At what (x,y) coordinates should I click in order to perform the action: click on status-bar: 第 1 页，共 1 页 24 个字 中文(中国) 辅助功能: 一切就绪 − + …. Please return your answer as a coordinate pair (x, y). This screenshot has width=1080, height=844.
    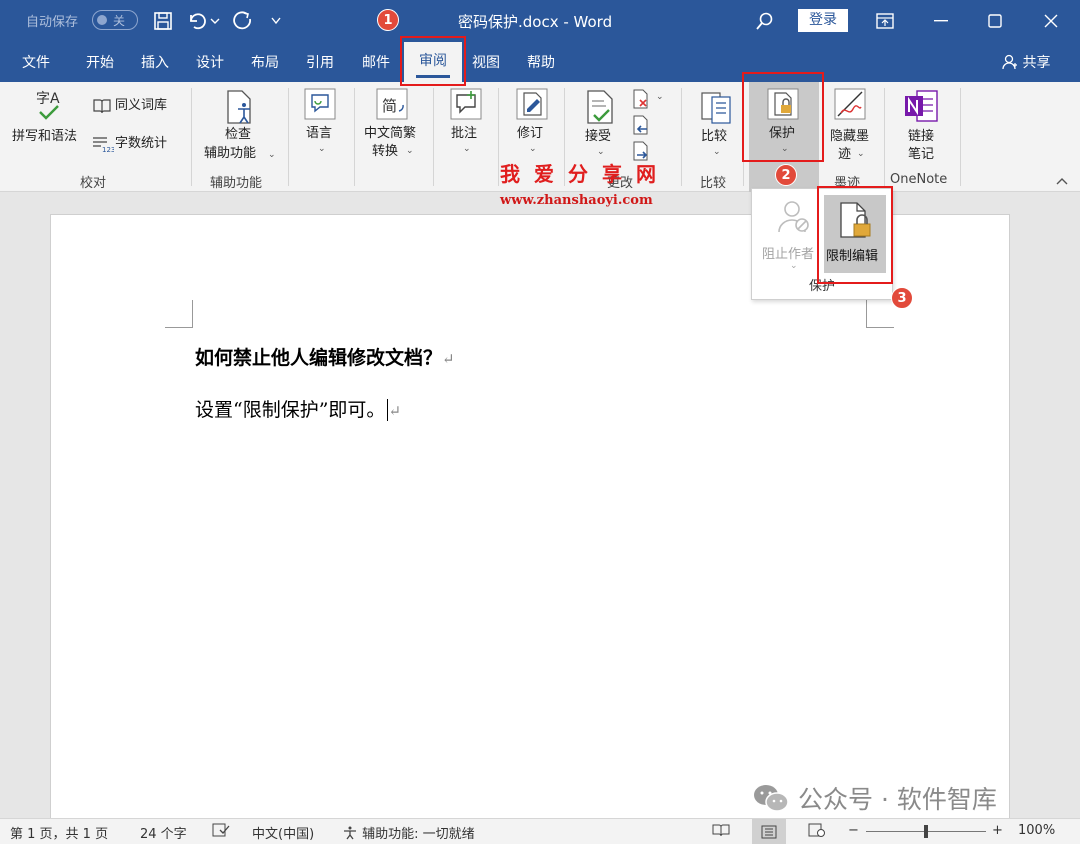
    Looking at the image, I should click on (540, 831).